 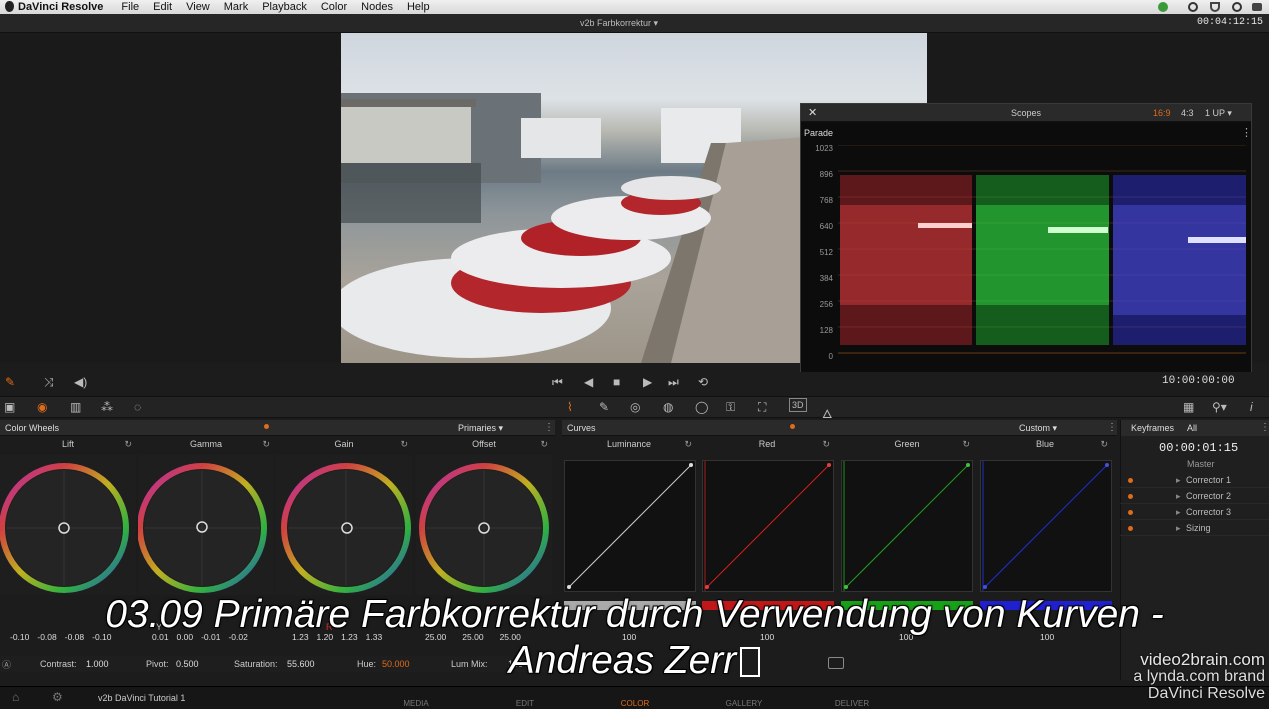 I want to click on tab-edit: EDIT, so click(x=525, y=703).